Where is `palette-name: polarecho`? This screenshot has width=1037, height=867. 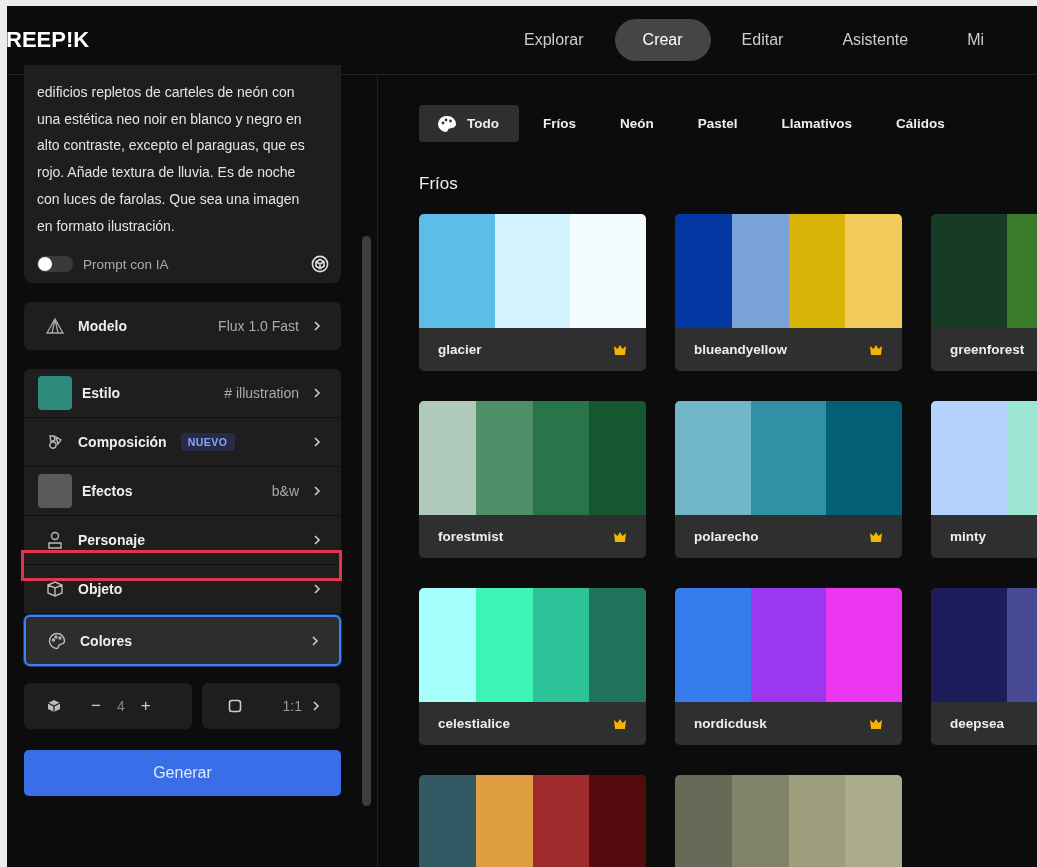
palette-name: polarecho is located at coordinates (726, 536).